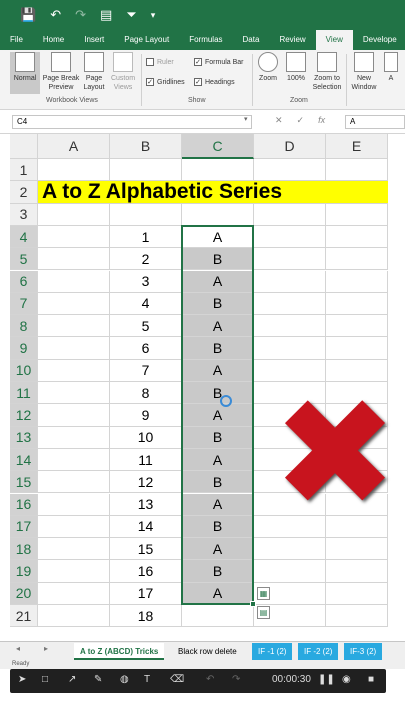 This screenshot has height=720, width=405. Describe the element at coordinates (218, 348) in the screenshot. I see `cell-c9: B` at that location.